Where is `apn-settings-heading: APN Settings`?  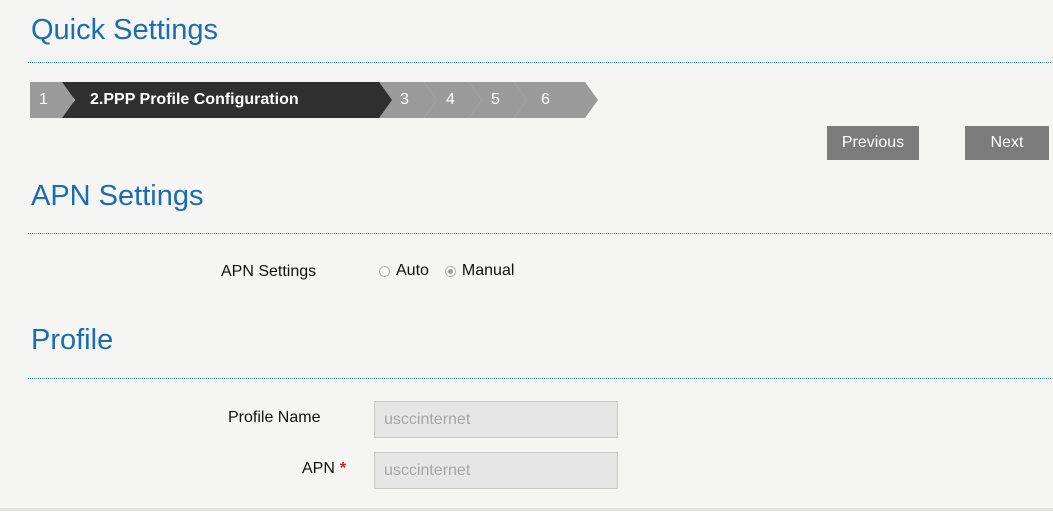
apn-settings-heading: APN Settings is located at coordinates (117, 196).